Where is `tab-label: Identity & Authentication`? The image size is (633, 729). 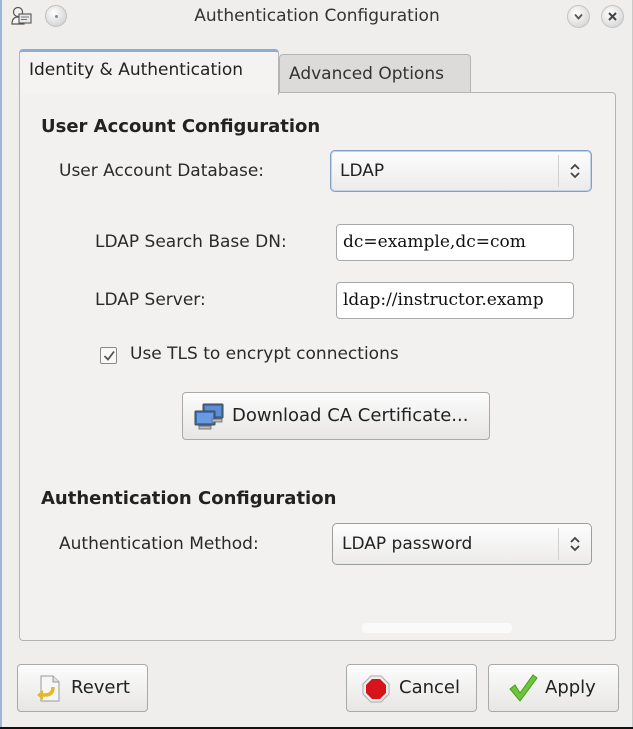
tab-label: Identity & Authentication is located at coordinates (136, 70).